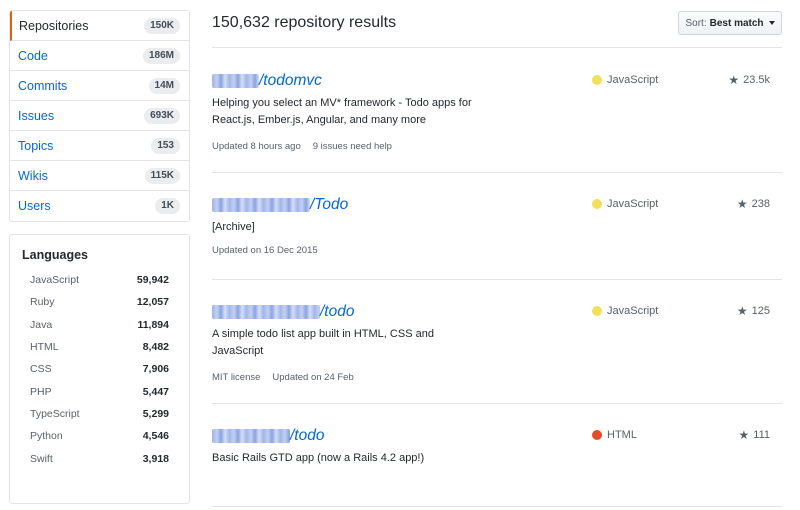 Image resolution: width=800 pixels, height=510 pixels. What do you see at coordinates (41, 369) in the screenshot?
I see `language-name: CSS` at bounding box center [41, 369].